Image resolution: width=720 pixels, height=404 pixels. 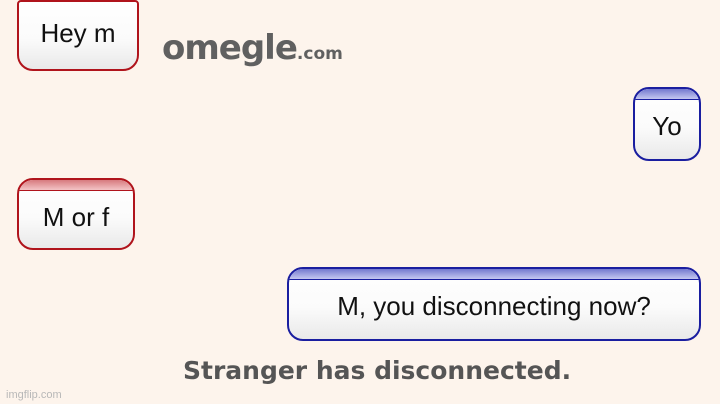 I want to click on message-bubble-stranger: Hey m, so click(x=78, y=35).